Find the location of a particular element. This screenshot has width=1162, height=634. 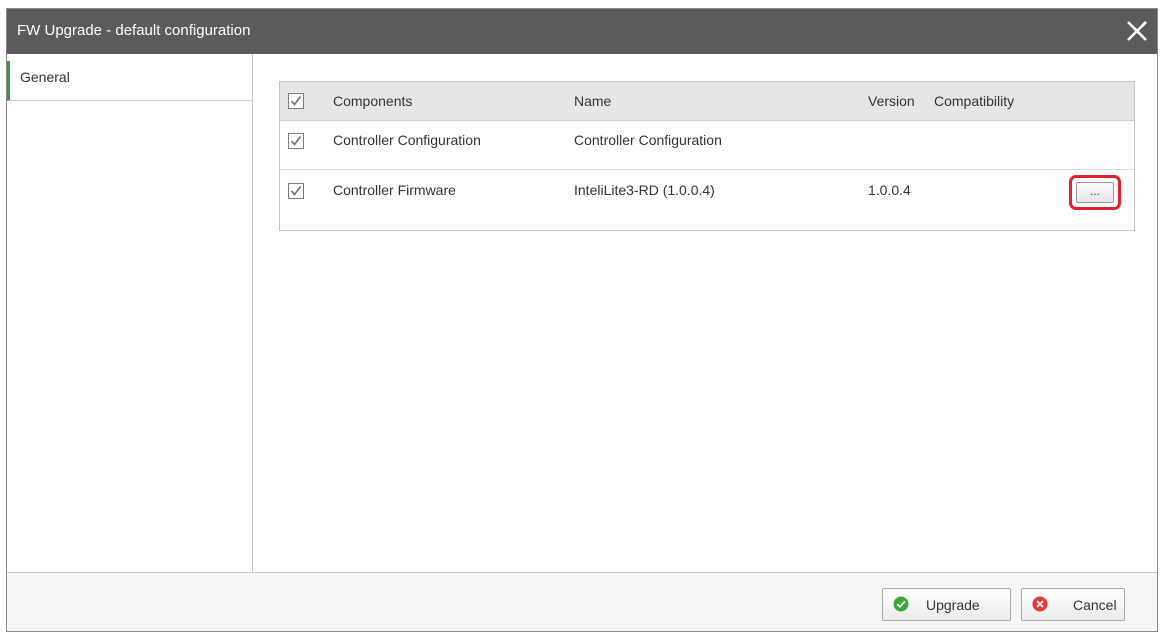

cancel-button: Cancel is located at coordinates (1073, 604).